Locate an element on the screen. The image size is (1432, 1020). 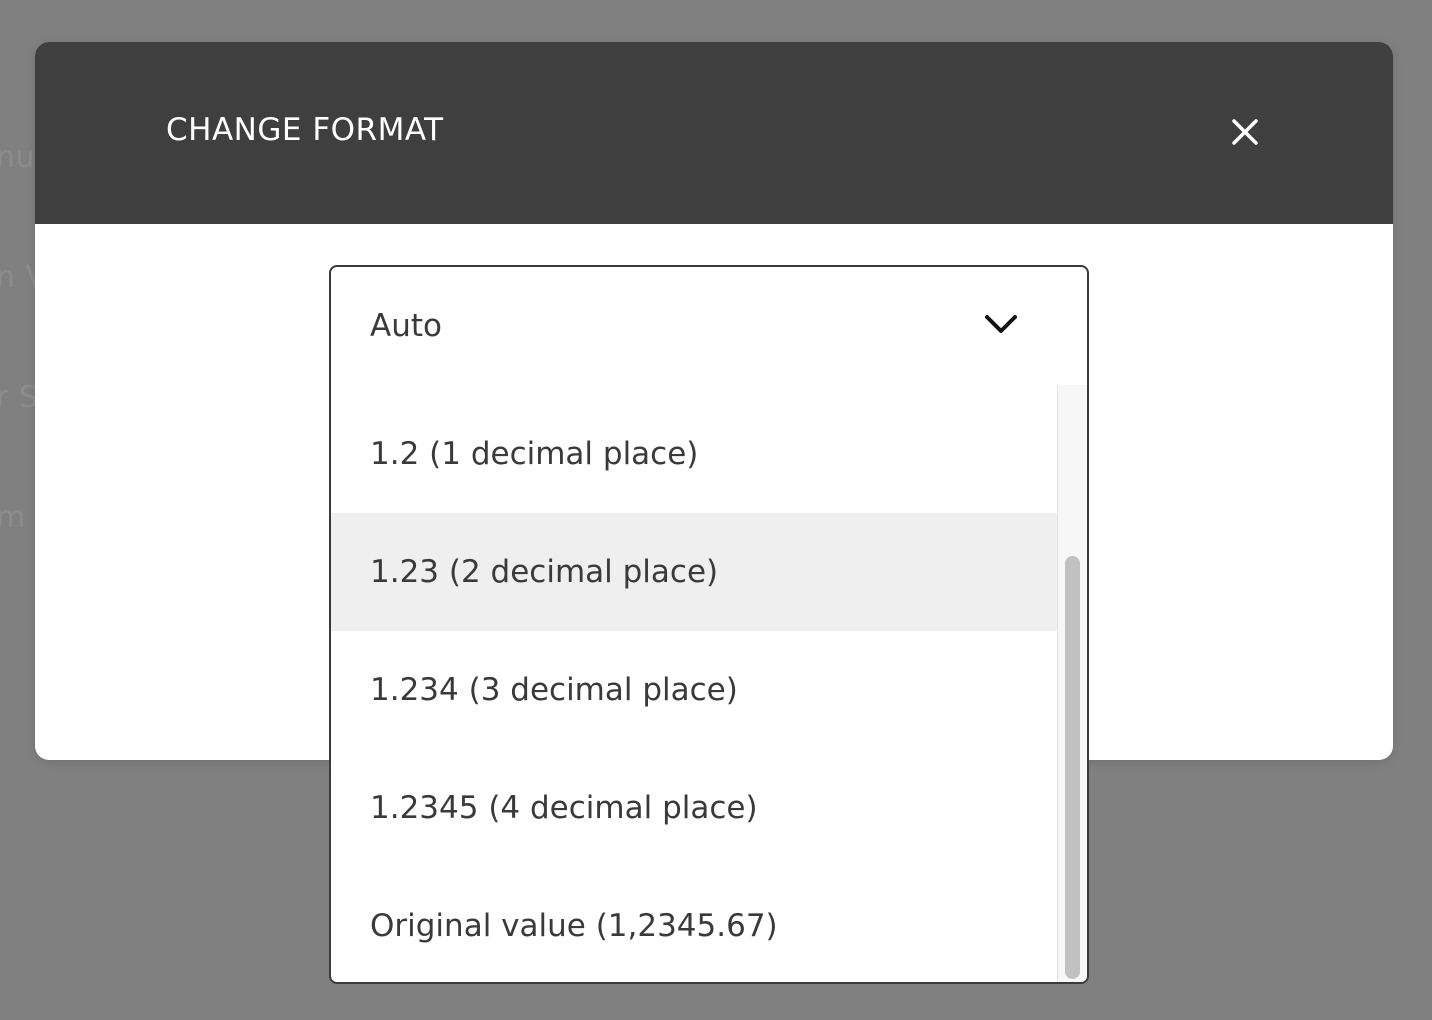
option-label: 1.23 (2 decimal place) is located at coordinates (544, 572).